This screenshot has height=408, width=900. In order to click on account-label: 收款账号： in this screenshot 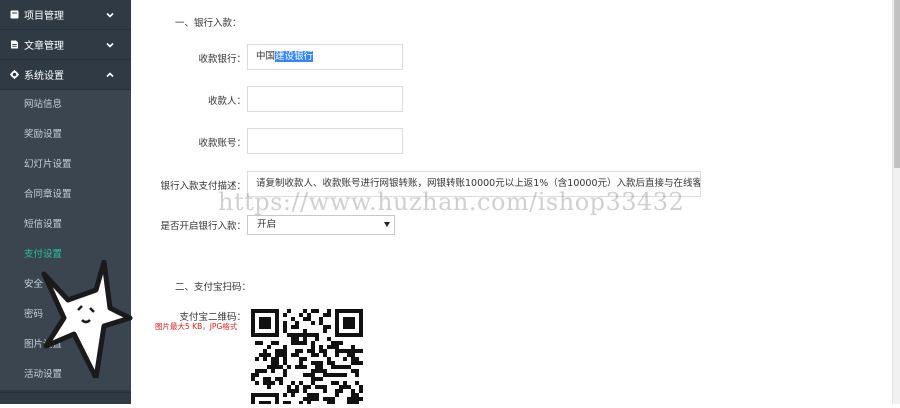, I will do `click(222, 143)`.